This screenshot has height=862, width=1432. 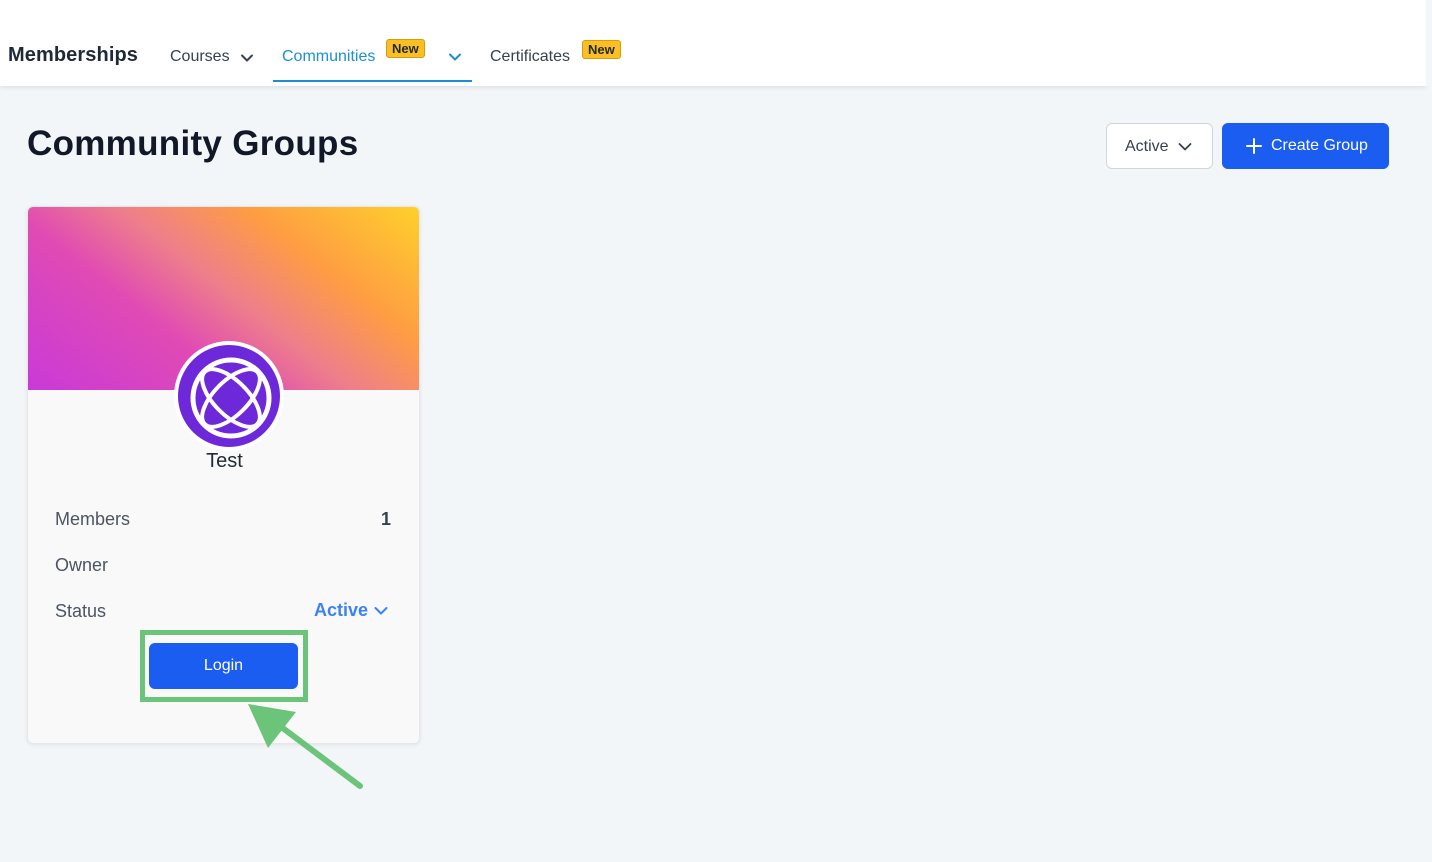 I want to click on status-label: Status, so click(x=81, y=611).